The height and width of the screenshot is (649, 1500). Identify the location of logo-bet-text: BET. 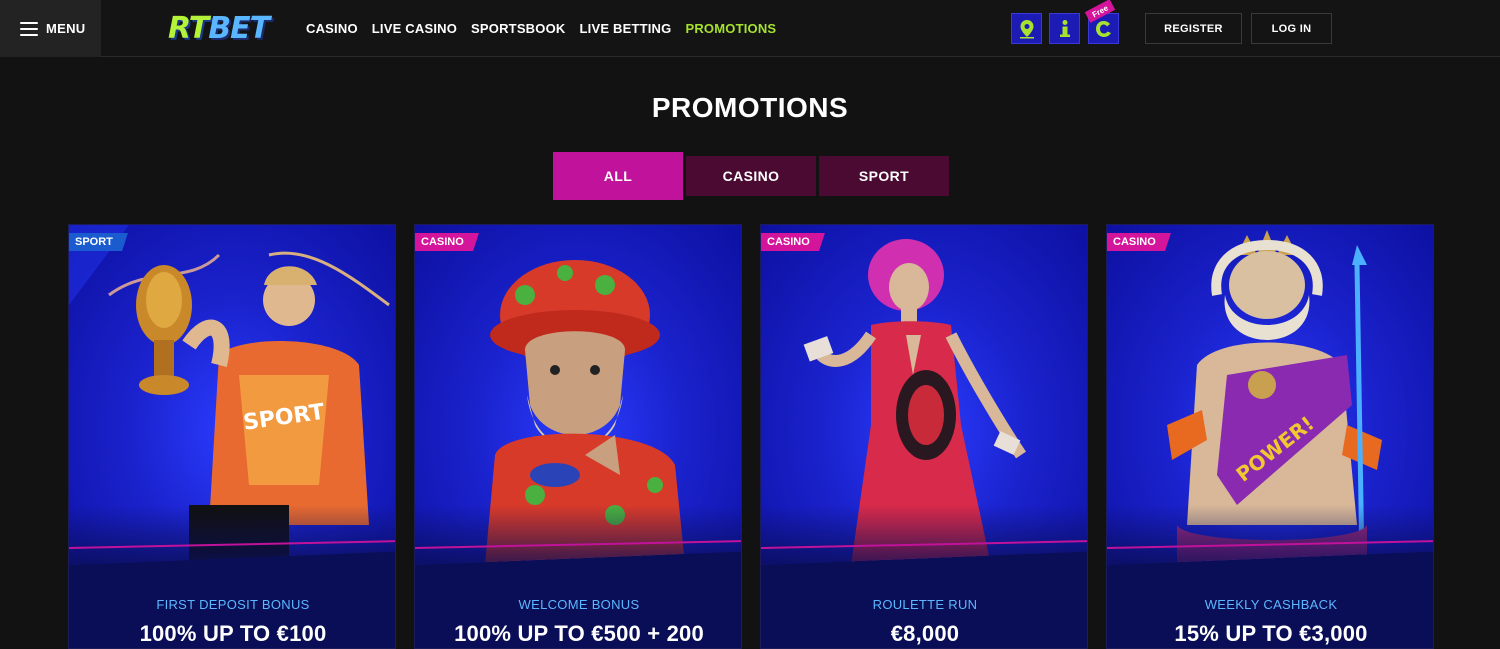
(239, 28).